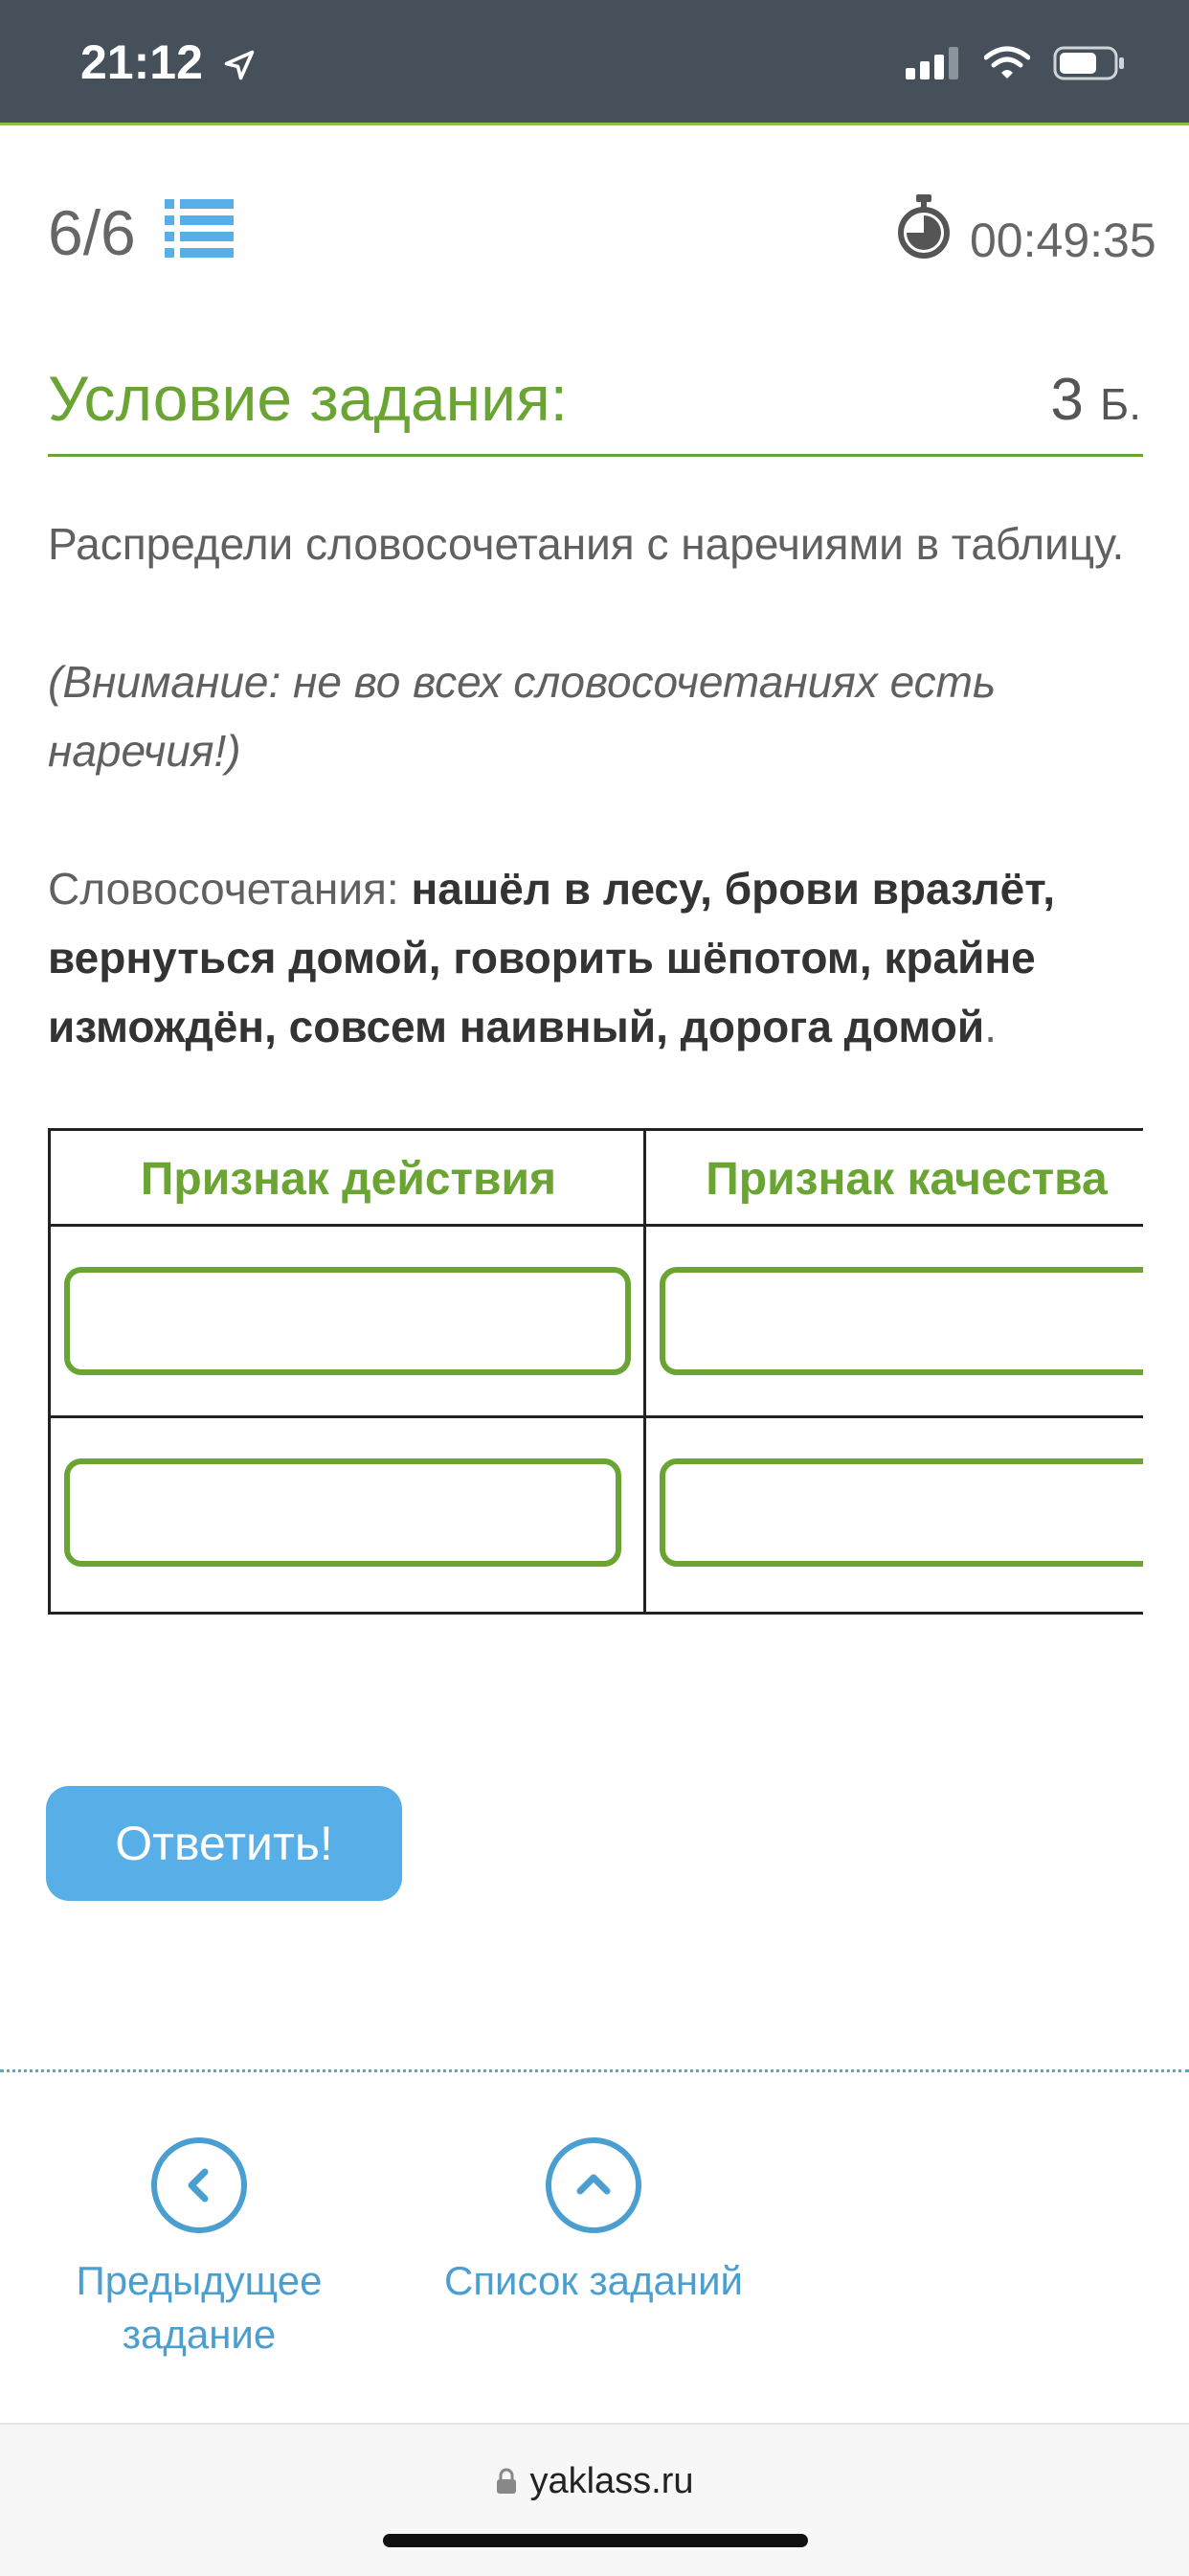 The width and height of the screenshot is (1189, 2576). Describe the element at coordinates (507, 2481) in the screenshot. I see `lock-icon` at that location.